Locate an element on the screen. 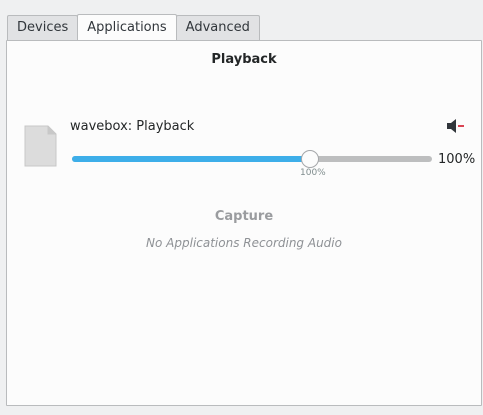  tab-advanced: Advanced is located at coordinates (217, 27).